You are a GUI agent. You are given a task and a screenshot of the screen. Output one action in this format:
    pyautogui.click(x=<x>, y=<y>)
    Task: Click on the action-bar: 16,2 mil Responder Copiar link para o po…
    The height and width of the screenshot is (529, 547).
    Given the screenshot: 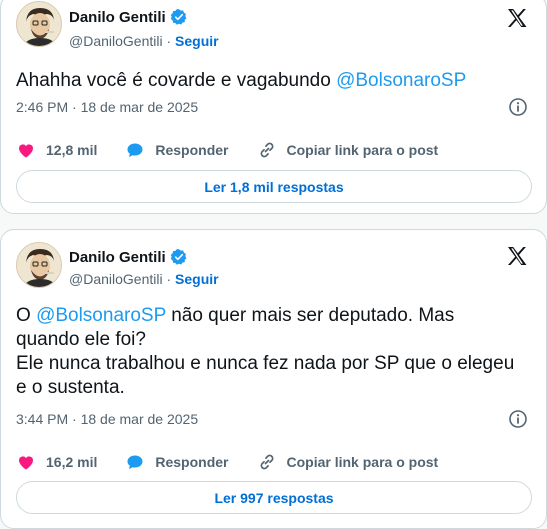 What is the action you would take?
    pyautogui.click(x=241, y=462)
    